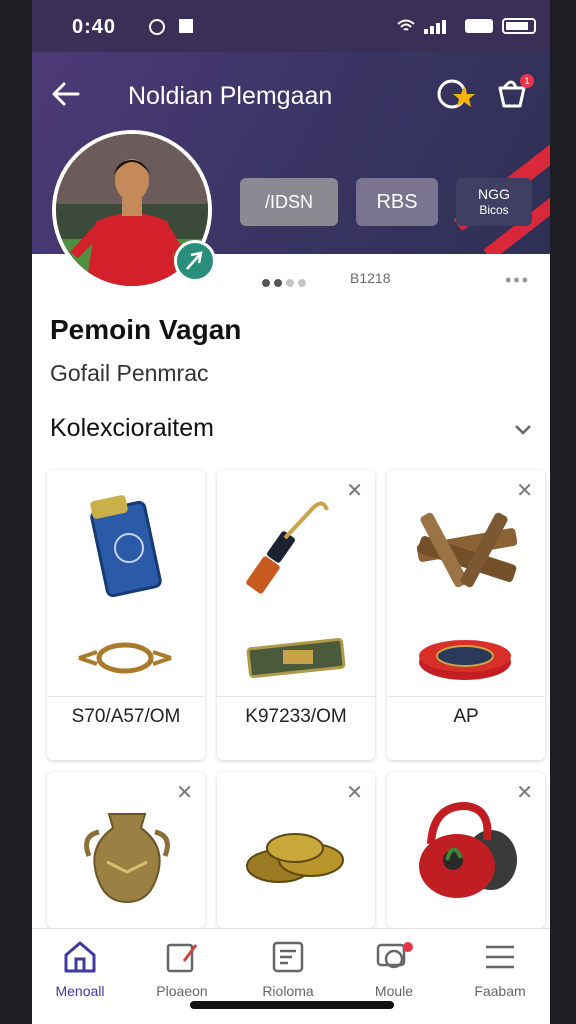  Describe the element at coordinates (230, 96) in the screenshot. I see `header-title: Noldian Plemgaan` at that location.